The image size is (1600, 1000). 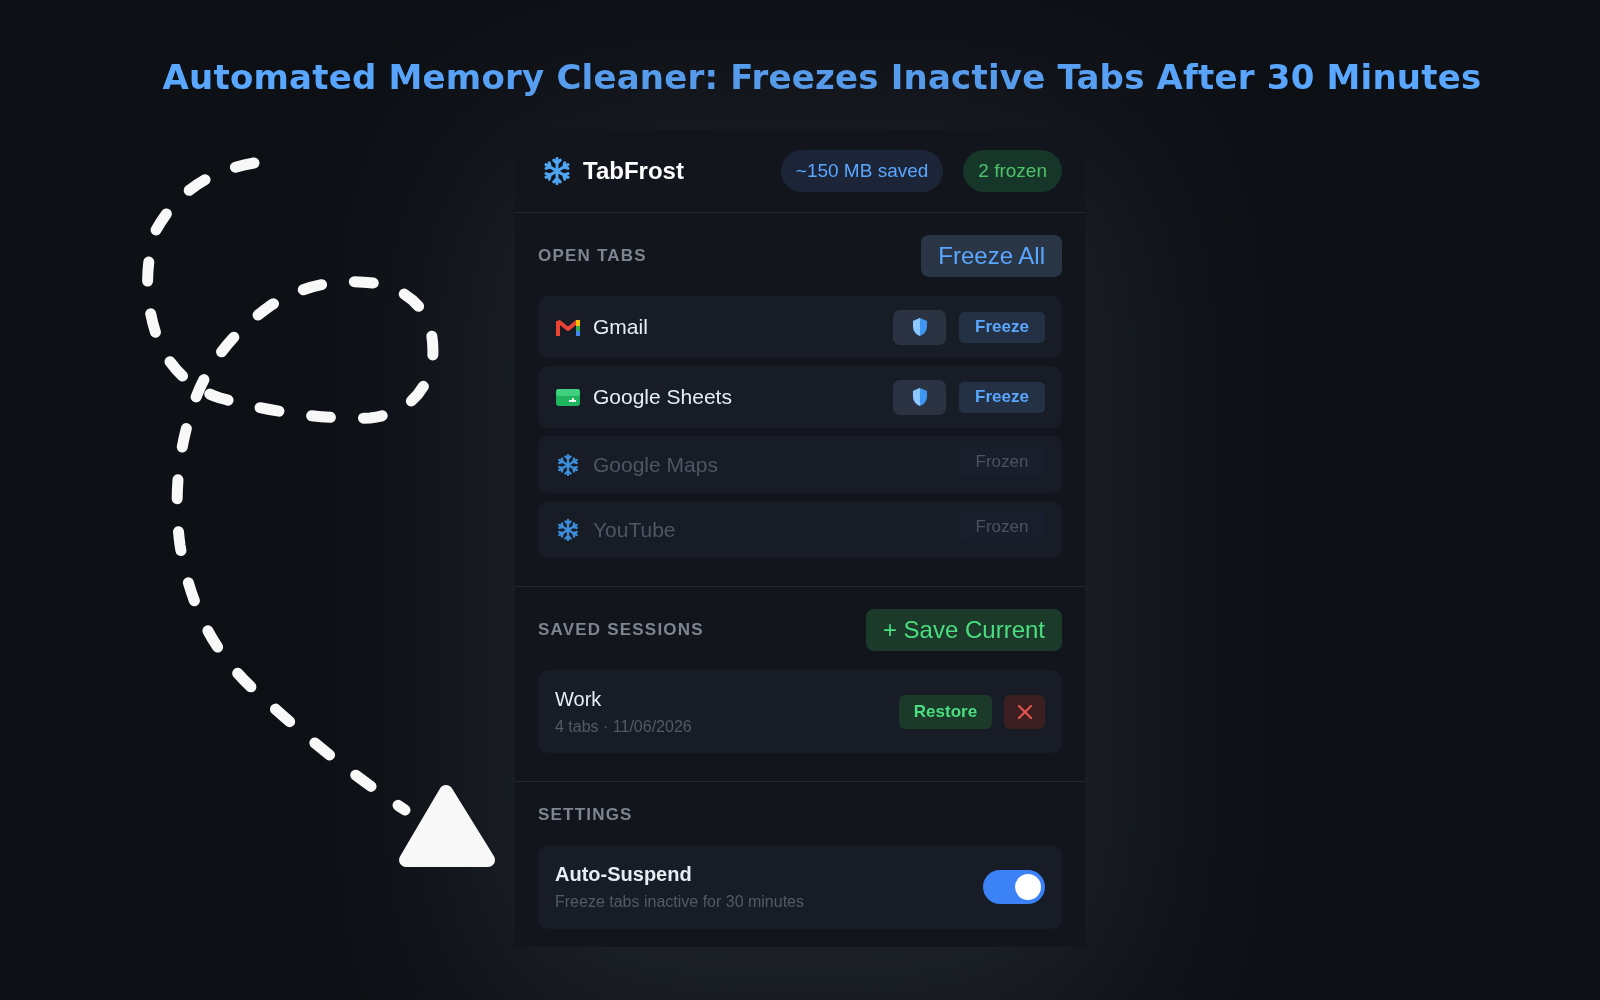 I want to click on m-logo-icon, so click(x=568, y=327).